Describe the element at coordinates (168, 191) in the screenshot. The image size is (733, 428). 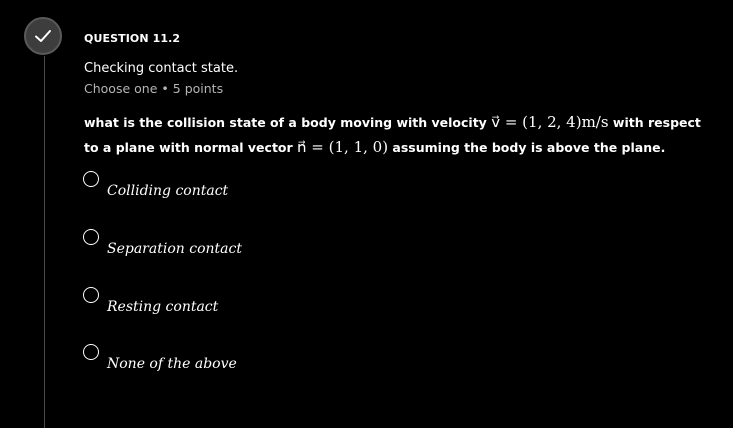
I see `option-label: Colliding contact` at that location.